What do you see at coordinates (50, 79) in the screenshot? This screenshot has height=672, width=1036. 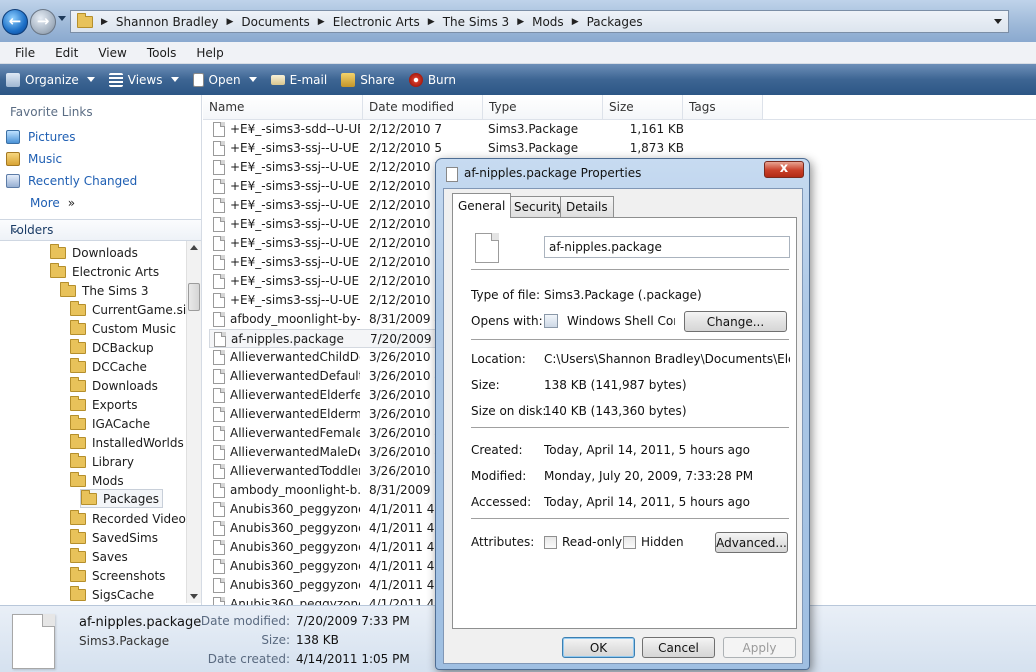 I see `organize-button: Organize` at bounding box center [50, 79].